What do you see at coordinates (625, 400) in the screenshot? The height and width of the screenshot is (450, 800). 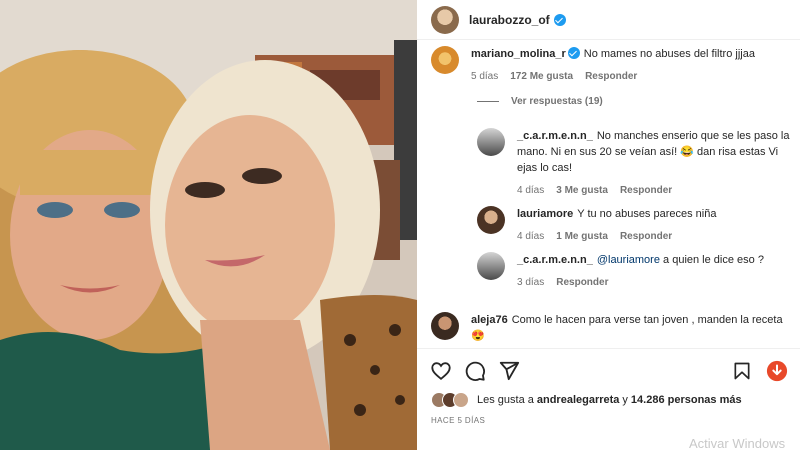 I see `likes-conj: y` at bounding box center [625, 400].